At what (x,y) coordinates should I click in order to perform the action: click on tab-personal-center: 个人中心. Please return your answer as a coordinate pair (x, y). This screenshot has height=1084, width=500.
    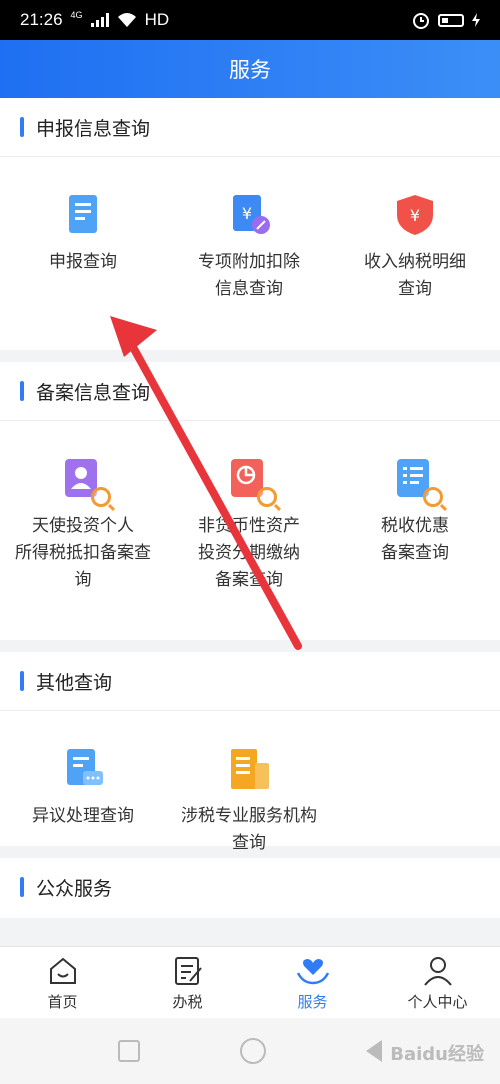
    Looking at the image, I should click on (437, 983).